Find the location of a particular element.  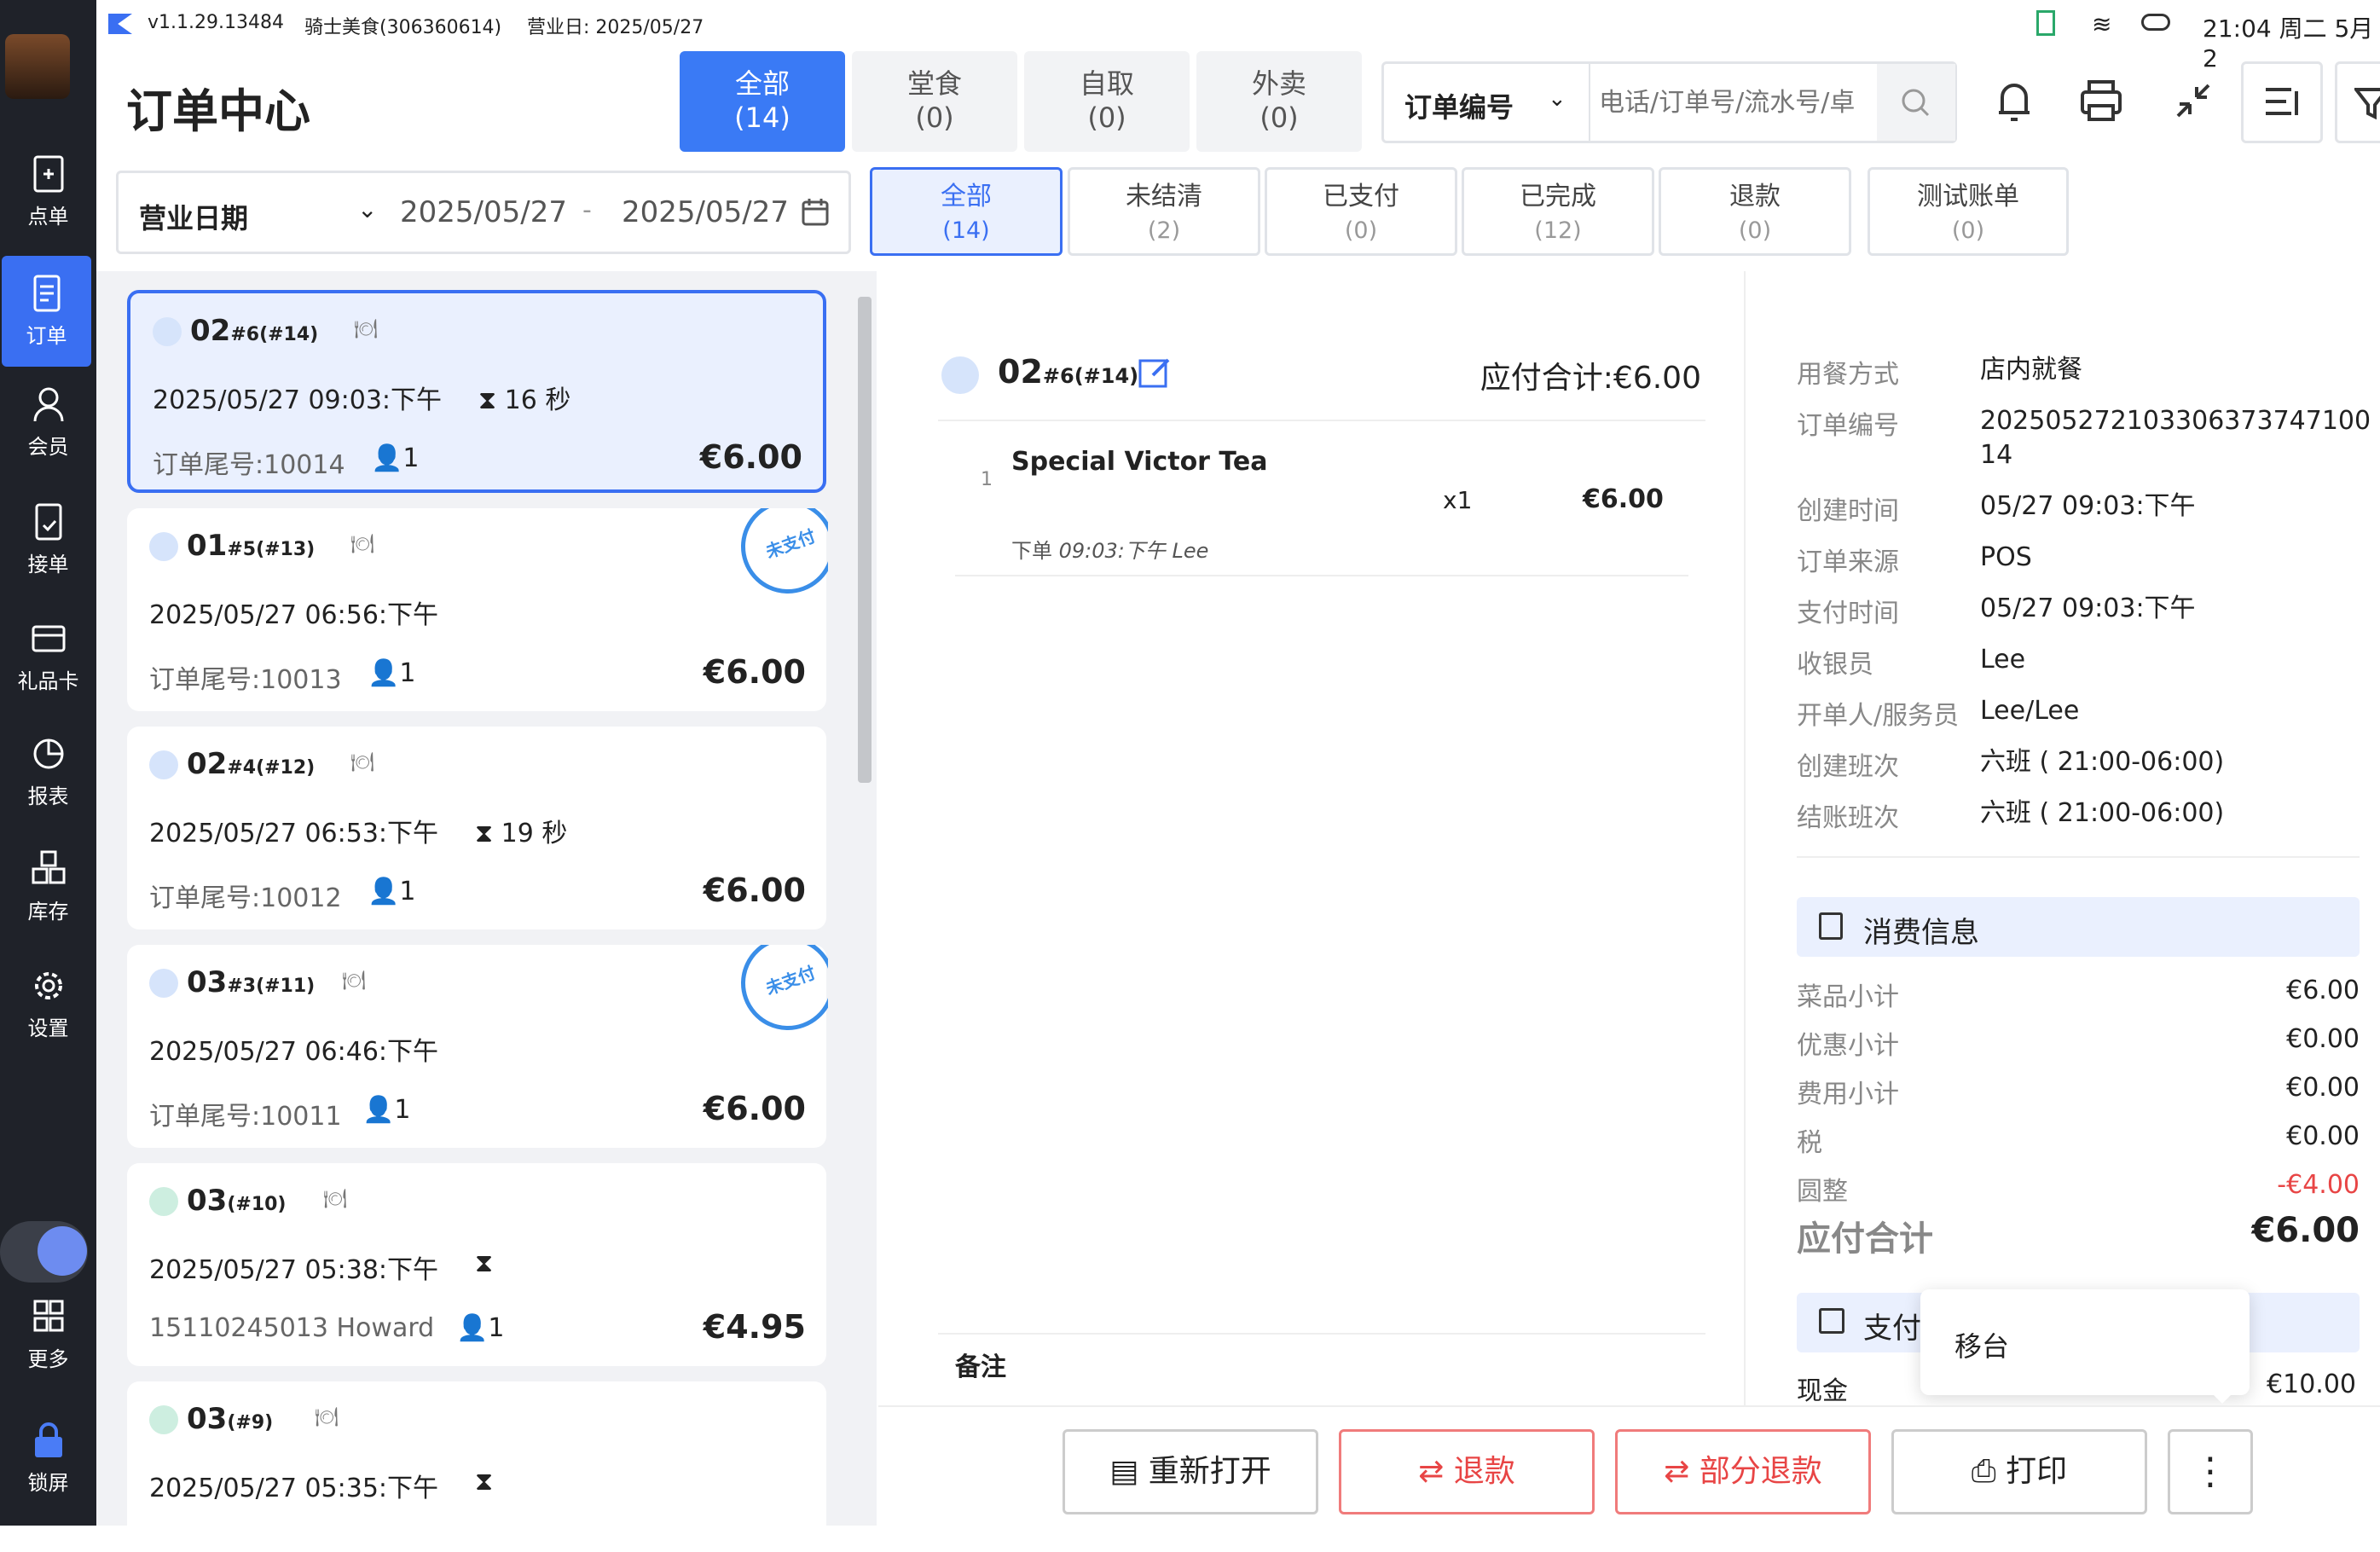

detail-order-number: 02#6(#14) is located at coordinates (1069, 372).